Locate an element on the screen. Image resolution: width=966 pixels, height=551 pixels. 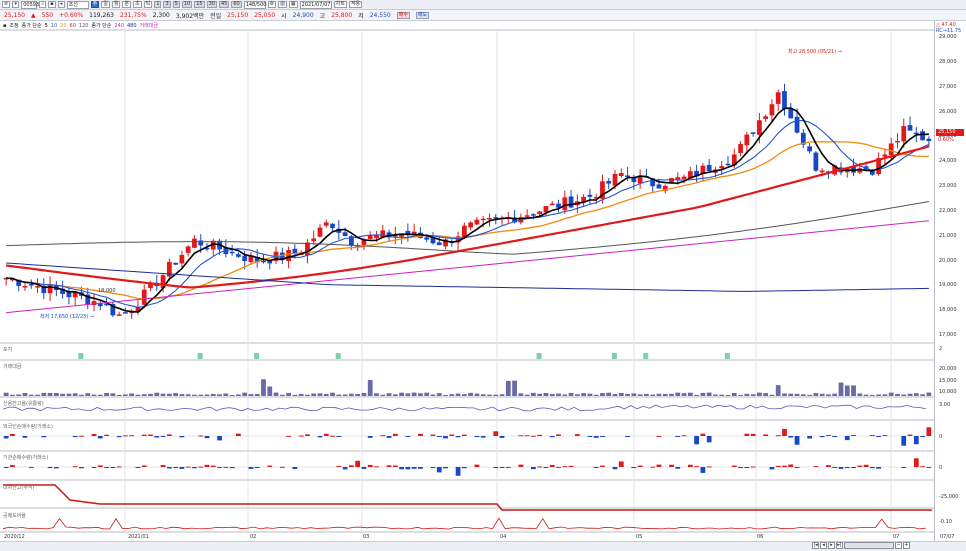
panel-tick-0: 2 is located at coordinates (941, 349).